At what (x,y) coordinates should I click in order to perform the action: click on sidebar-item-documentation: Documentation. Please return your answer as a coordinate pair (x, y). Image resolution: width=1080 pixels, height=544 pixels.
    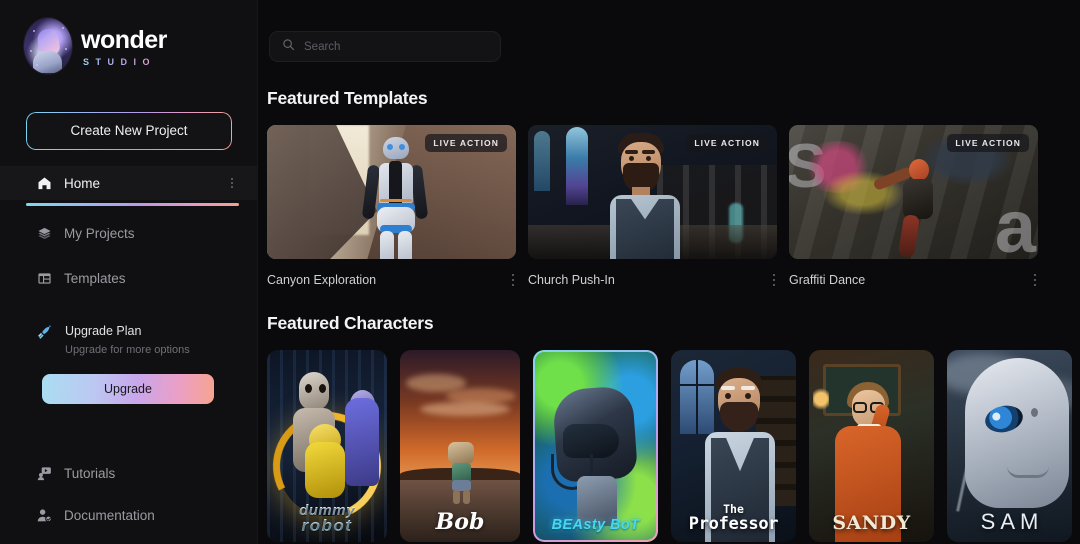
    Looking at the image, I should click on (128, 515).